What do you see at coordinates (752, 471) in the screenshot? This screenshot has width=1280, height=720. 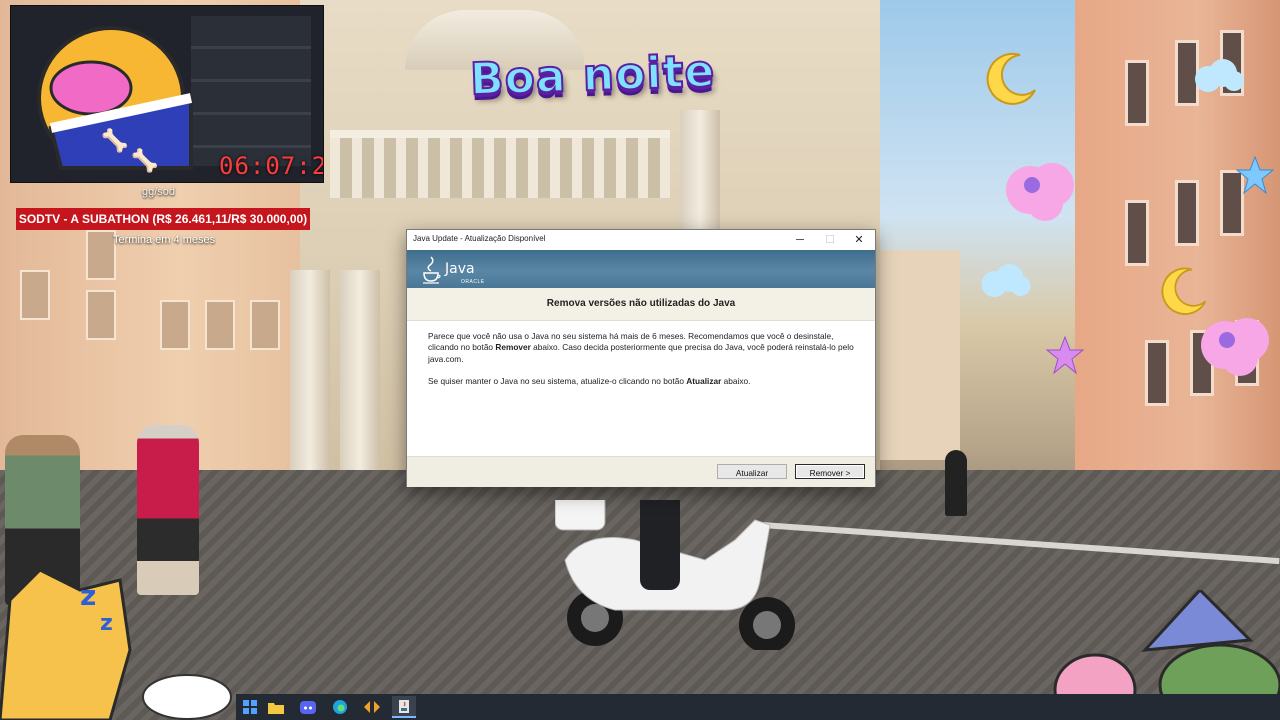 I see `update-button: Atualizar` at bounding box center [752, 471].